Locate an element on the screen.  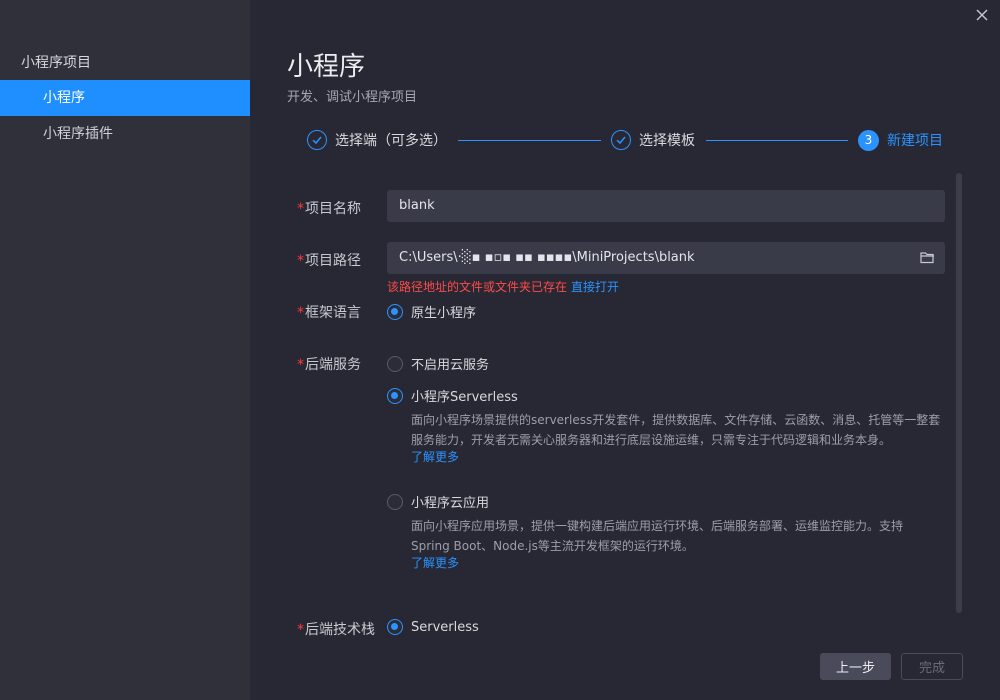
close-icon is located at coordinates (982, 15).